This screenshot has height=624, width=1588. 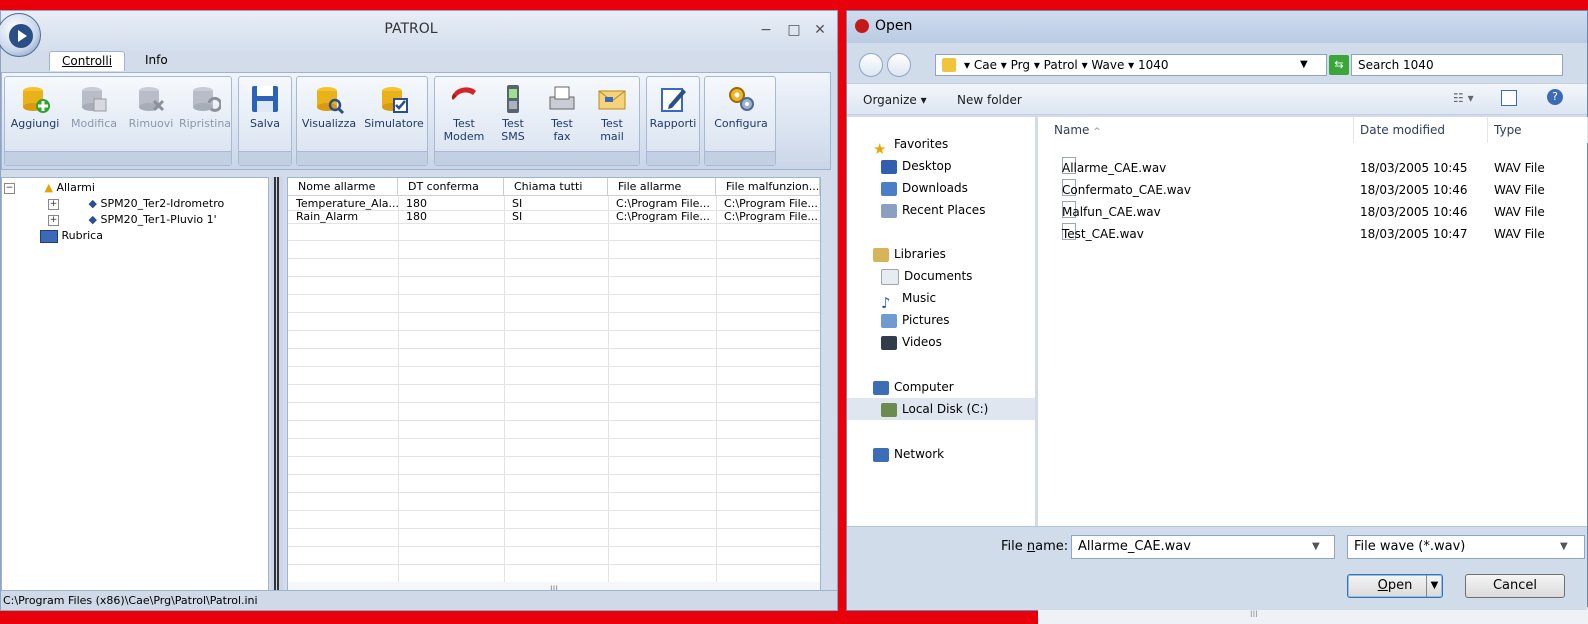 What do you see at coordinates (265, 118) in the screenshot?
I see `salva-button: Salva` at bounding box center [265, 118].